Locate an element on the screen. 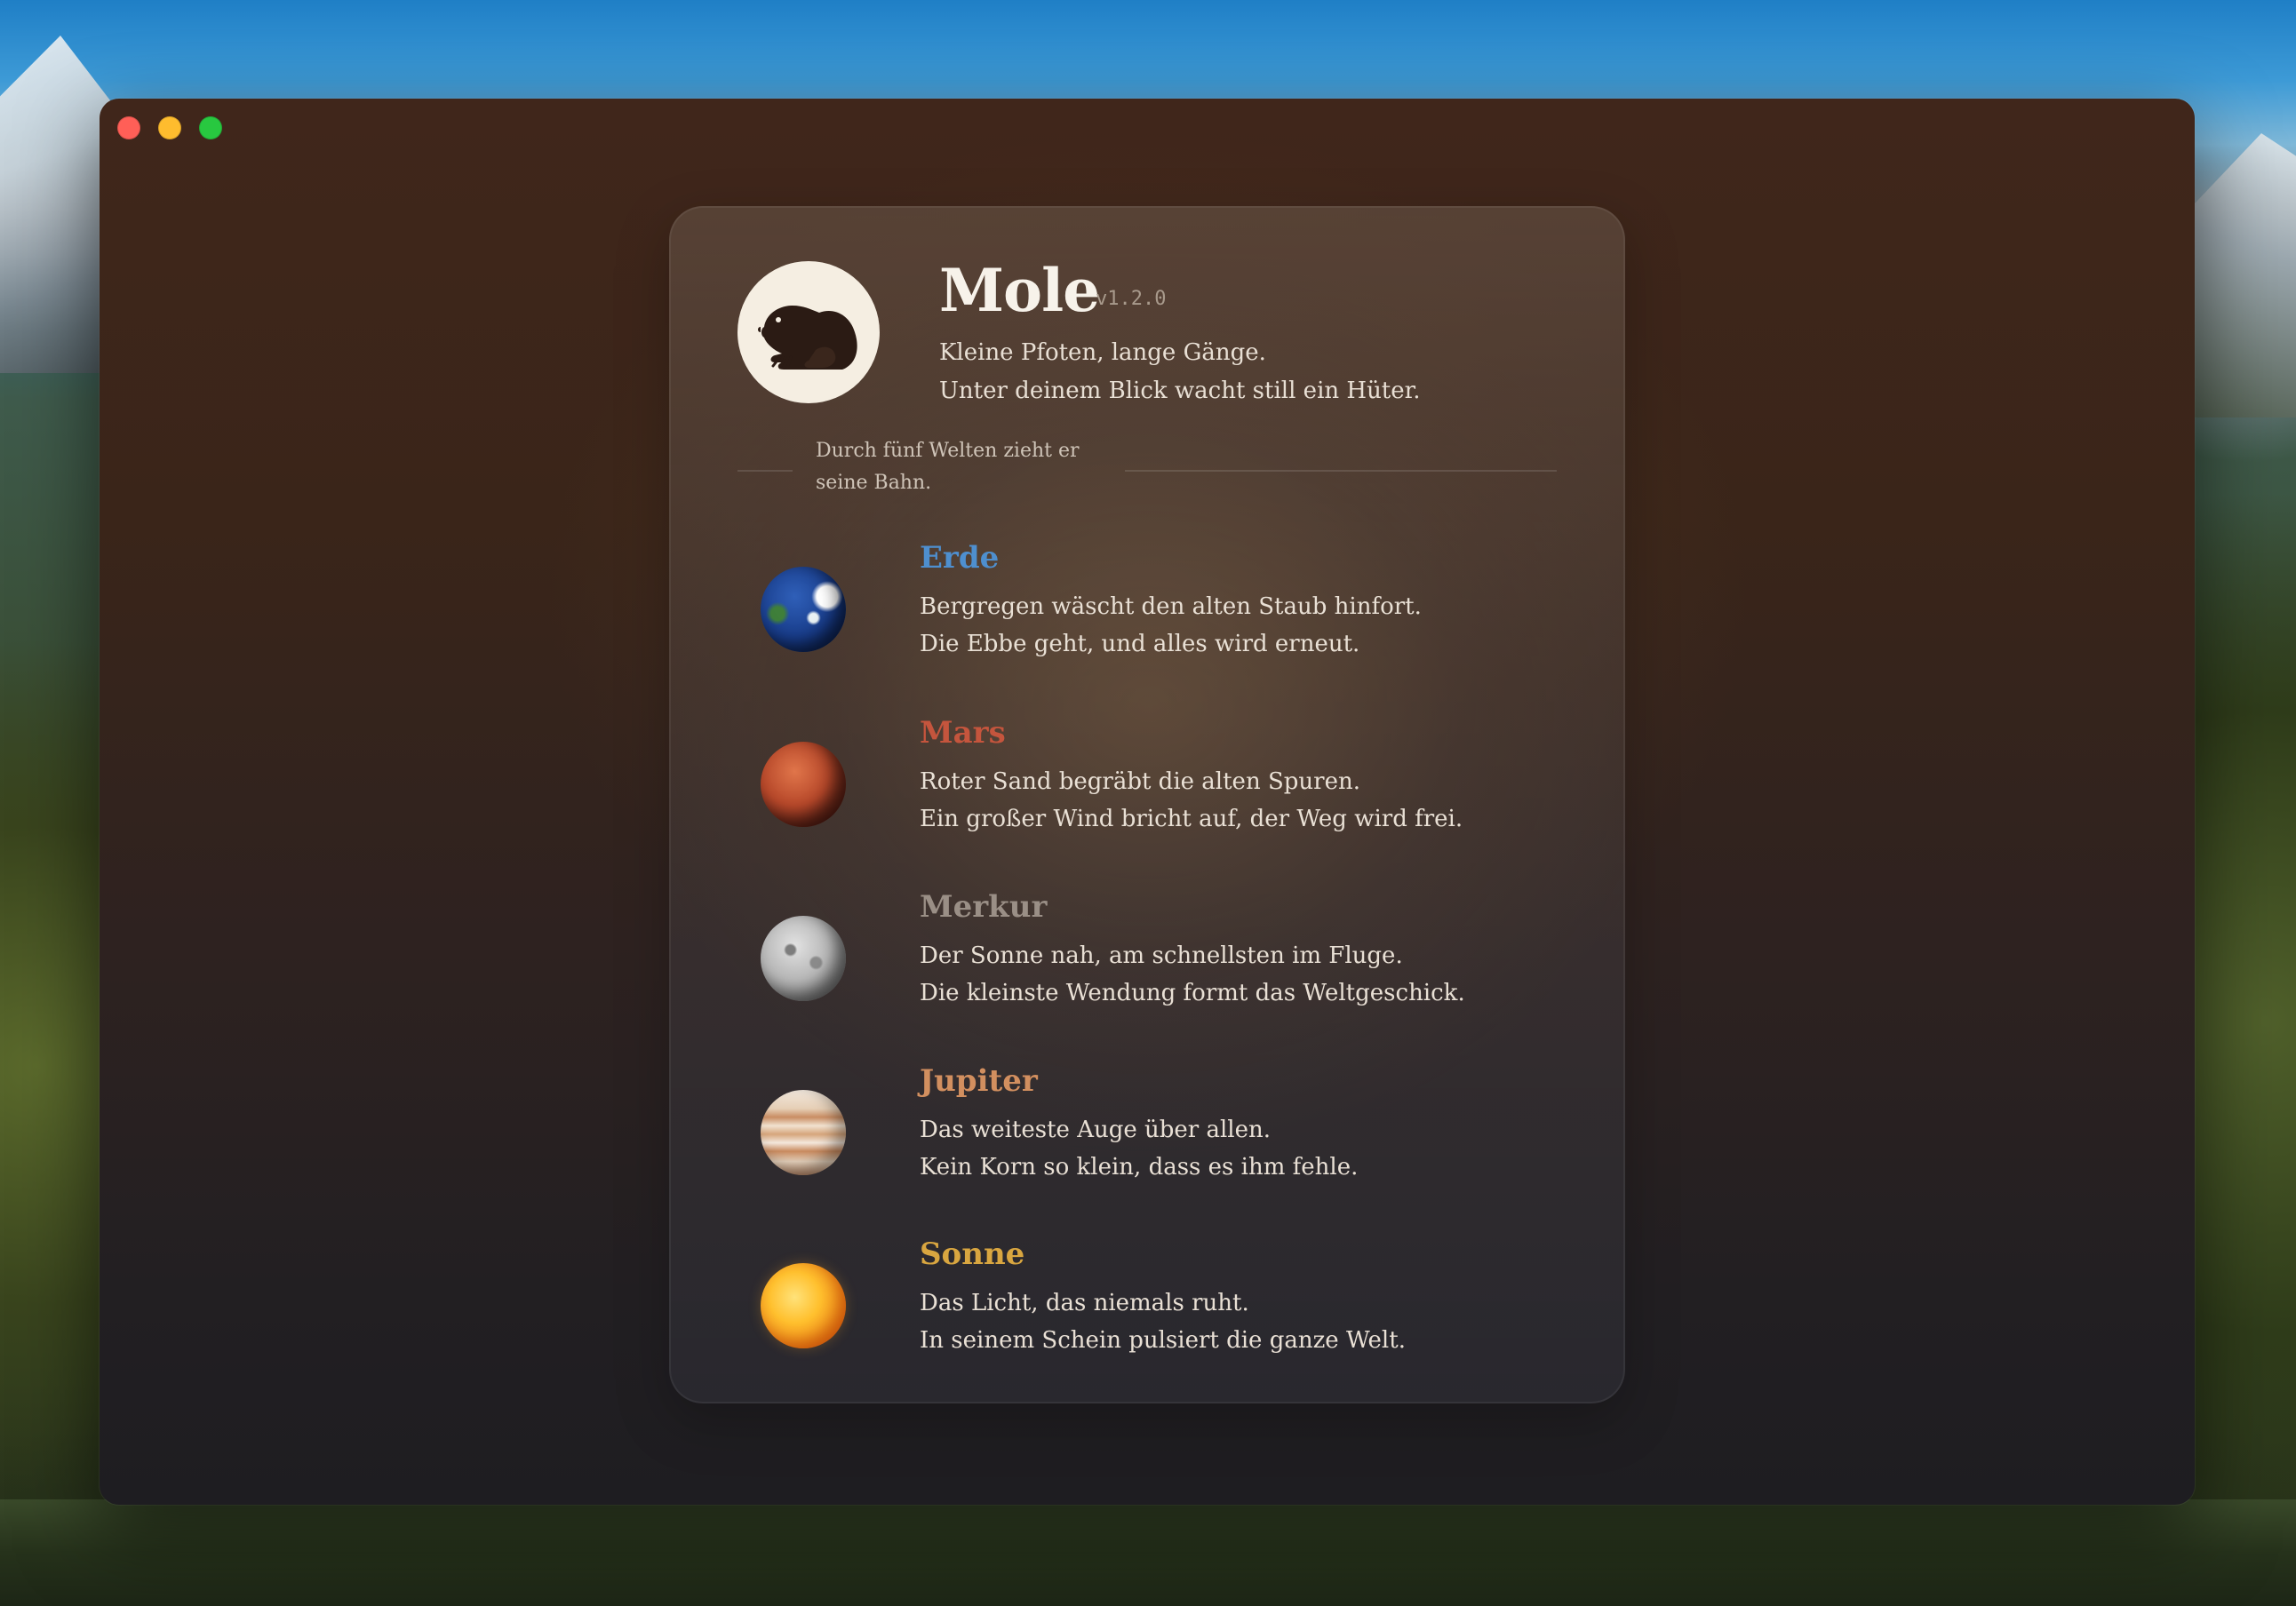  sun-icon is located at coordinates (804, 1306).